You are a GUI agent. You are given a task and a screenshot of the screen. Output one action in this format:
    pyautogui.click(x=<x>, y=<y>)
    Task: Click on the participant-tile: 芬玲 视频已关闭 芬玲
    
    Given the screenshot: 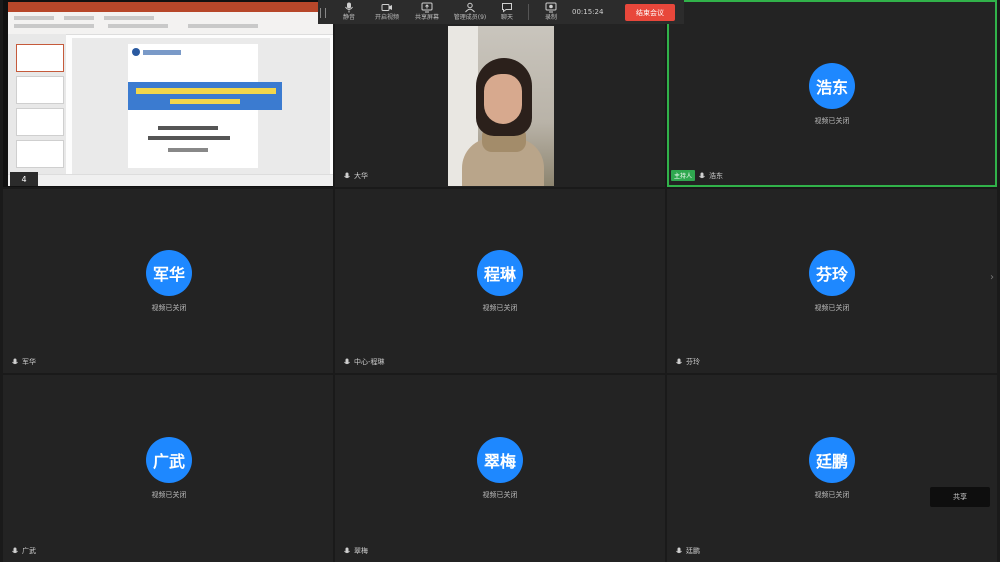 What is the action you would take?
    pyautogui.click(x=832, y=281)
    